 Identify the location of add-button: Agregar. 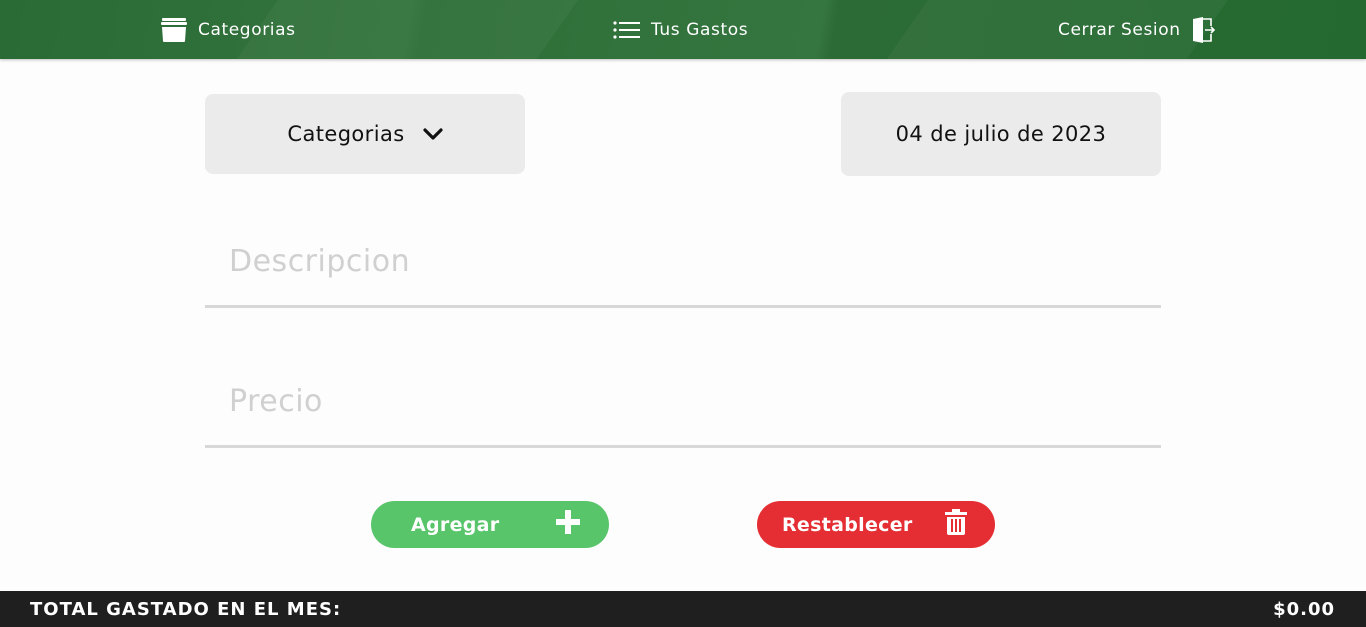
(490, 524).